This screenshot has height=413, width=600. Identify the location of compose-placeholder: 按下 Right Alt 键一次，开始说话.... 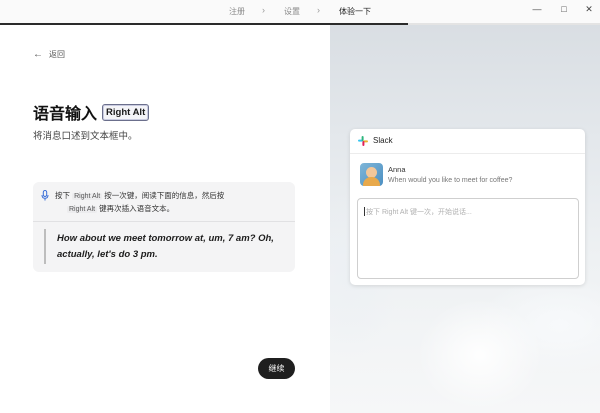
(419, 212).